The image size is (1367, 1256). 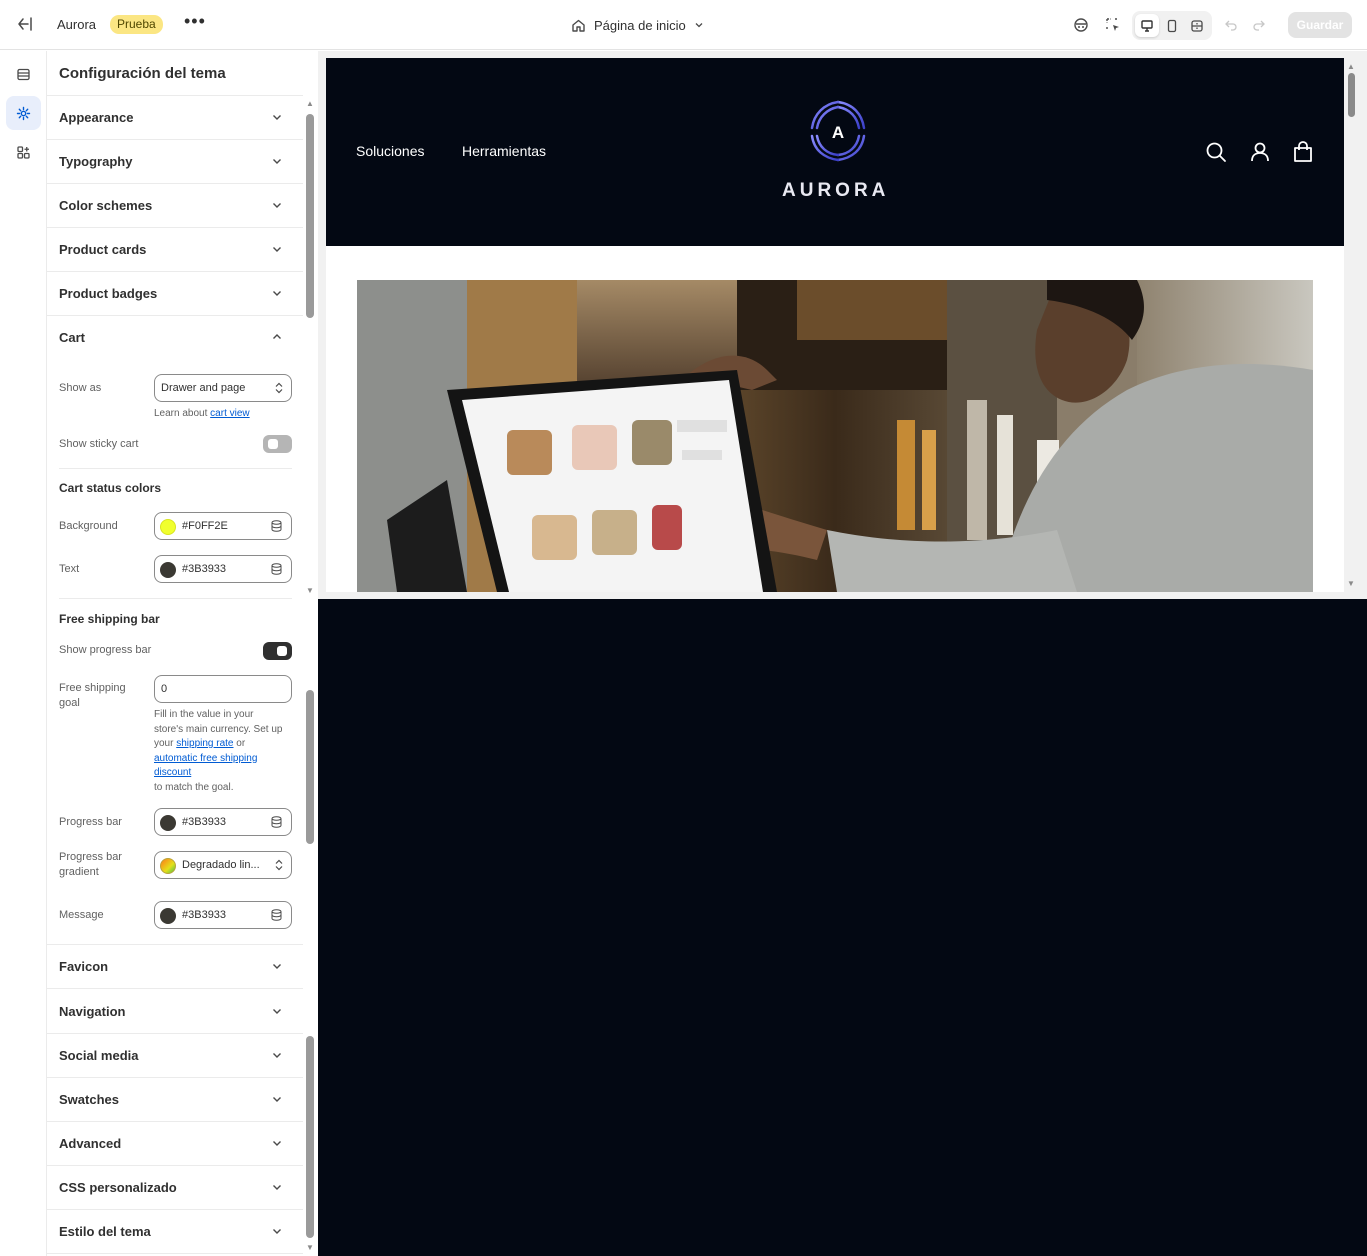 What do you see at coordinates (23, 113) in the screenshot?
I see `theme-settings-nav-button` at bounding box center [23, 113].